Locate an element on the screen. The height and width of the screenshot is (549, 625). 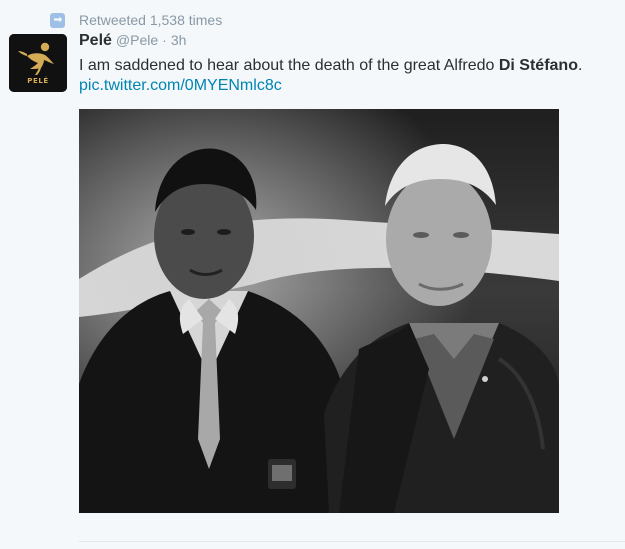
retweet-indicator: Retweeted 1,538 times is located at coordinates (136, 20).